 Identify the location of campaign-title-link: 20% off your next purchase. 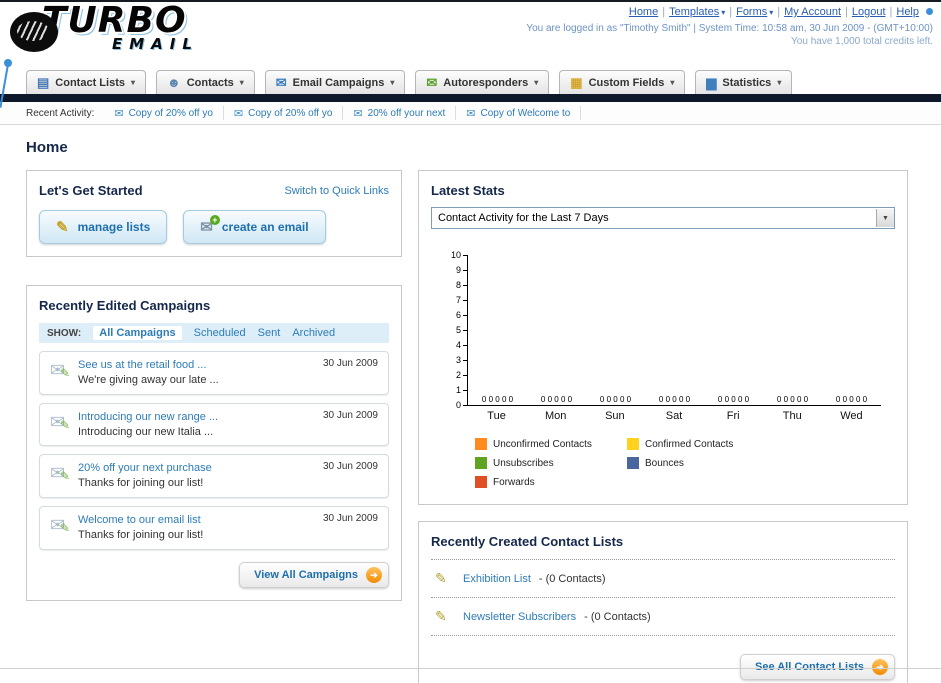
(145, 468).